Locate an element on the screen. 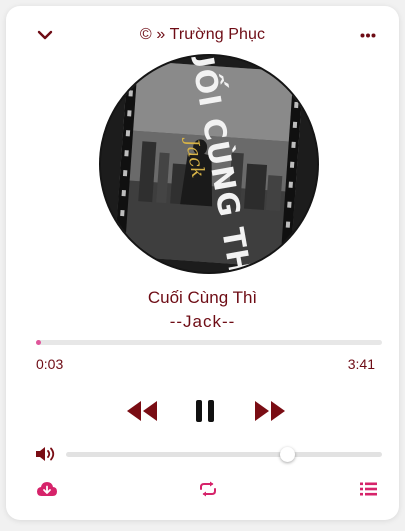 The height and width of the screenshot is (531, 405). progress-fill is located at coordinates (38, 342).